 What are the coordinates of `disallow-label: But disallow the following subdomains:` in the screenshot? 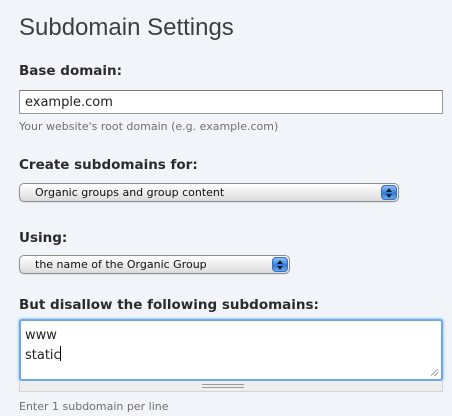 It's located at (169, 305).